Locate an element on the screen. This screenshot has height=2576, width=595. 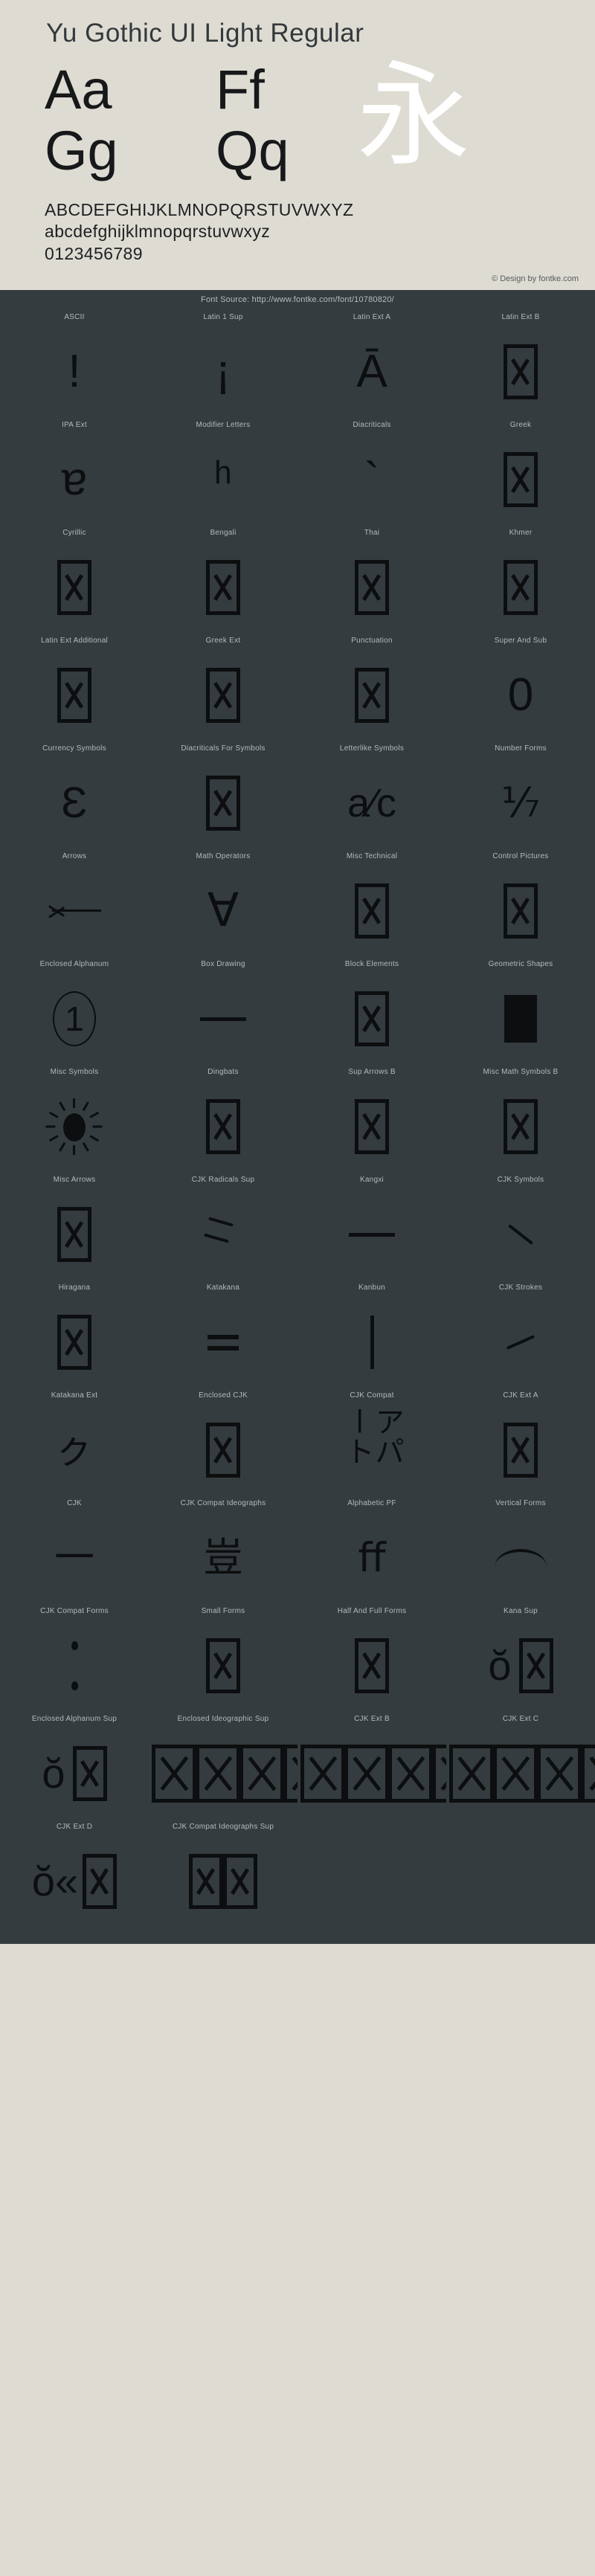
unicode-block-cell: Number Forms ⅐ is located at coordinates (521, 794).